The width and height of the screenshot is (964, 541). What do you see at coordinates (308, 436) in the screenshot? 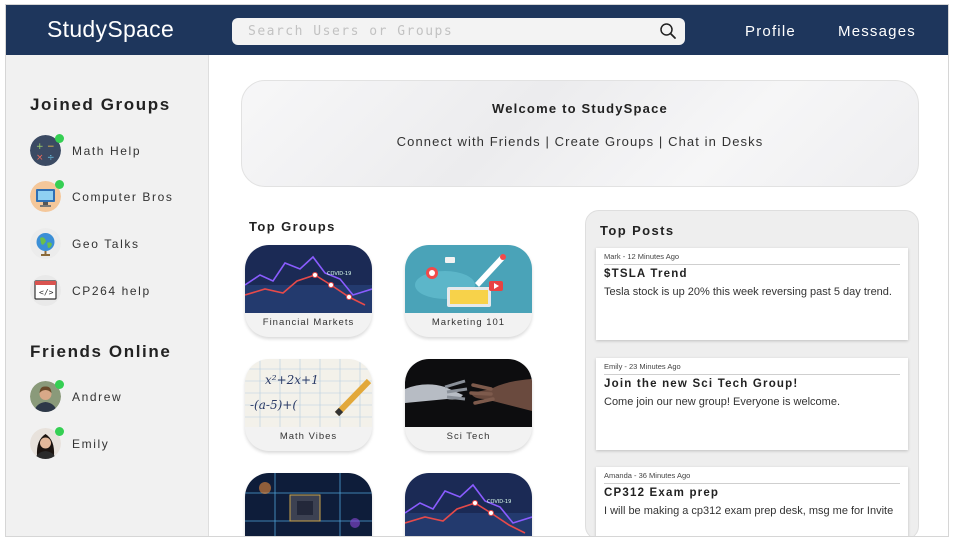
I see `group-card-label: Math Vibes` at bounding box center [308, 436].